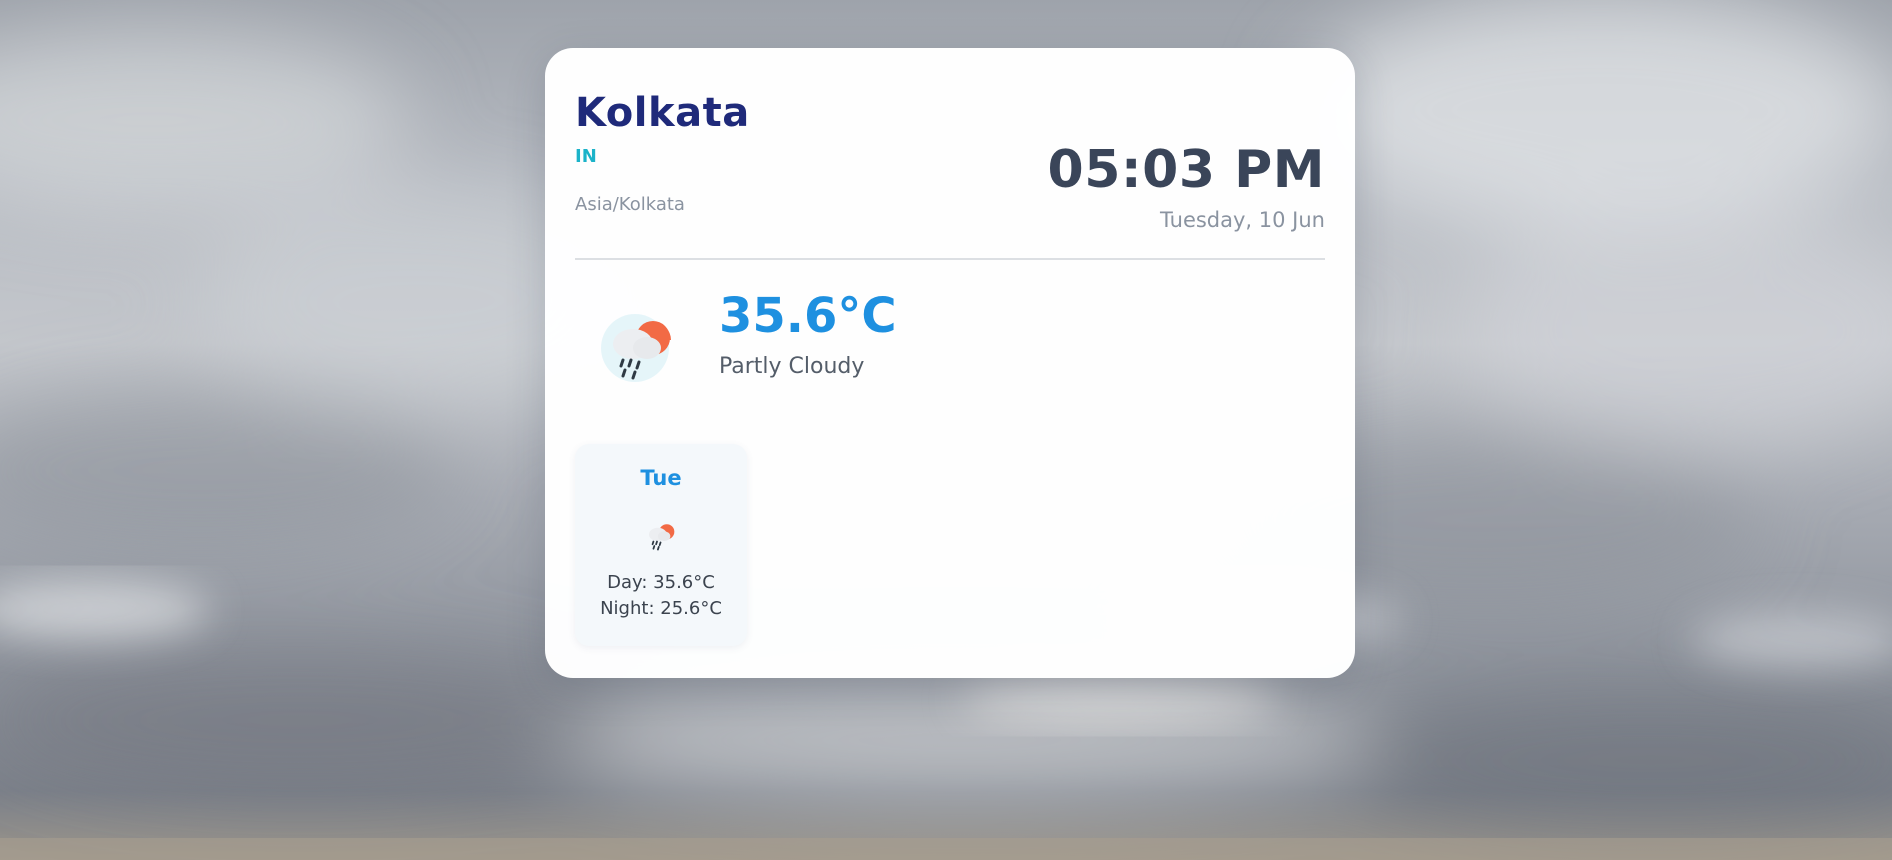 This screenshot has width=1892, height=860. What do you see at coordinates (1186, 170) in the screenshot?
I see `local-time: 05:03 PM` at bounding box center [1186, 170].